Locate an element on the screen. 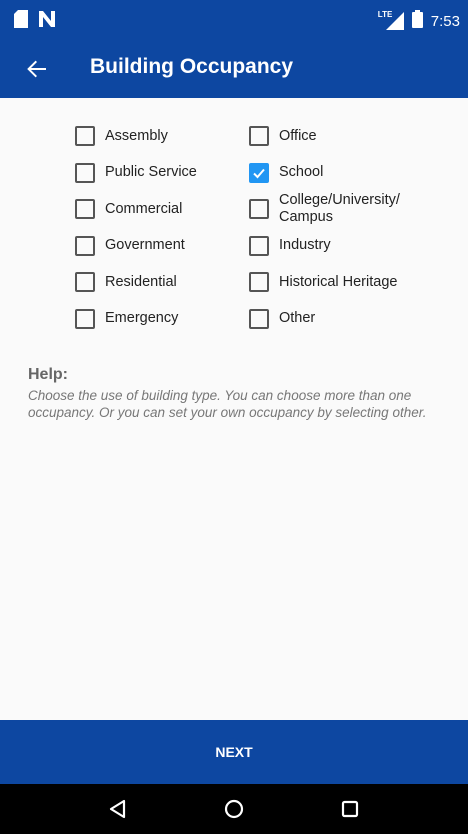 Image resolution: width=468 pixels, height=834 pixels. checkmark-icon is located at coordinates (259, 173).